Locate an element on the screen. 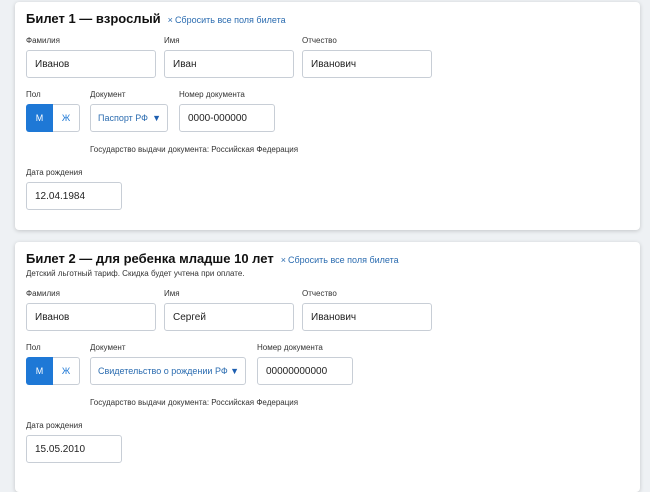 This screenshot has height=492, width=650. document-select: Паспорт РФ ▼ is located at coordinates (129, 118).